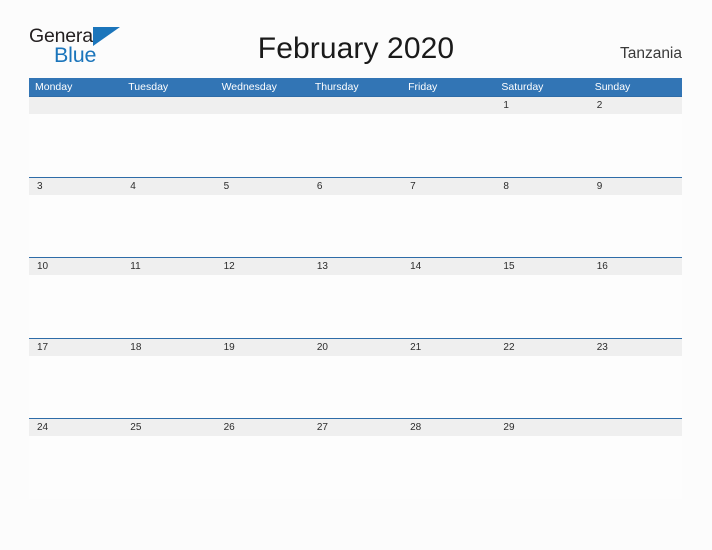 The width and height of the screenshot is (712, 550). What do you see at coordinates (54, 87) in the screenshot?
I see `weekday-header-monday: Monday` at bounding box center [54, 87].